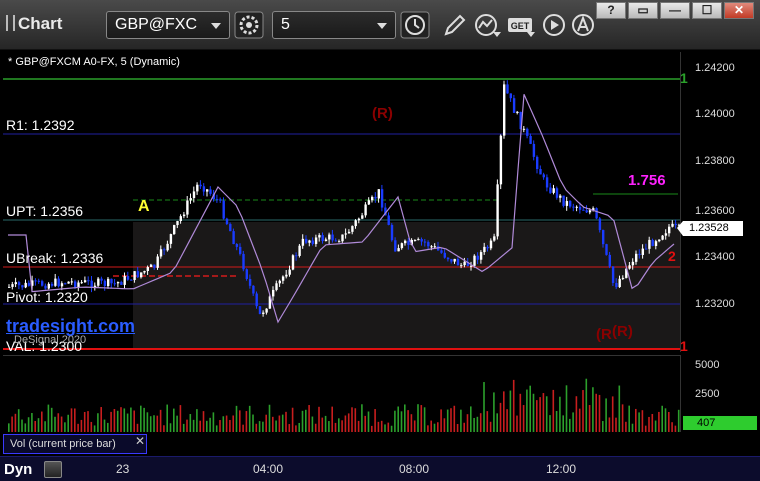 The height and width of the screenshot is (481, 760). What do you see at coordinates (334, 25) in the screenshot?
I see `interval-selector: 5` at bounding box center [334, 25].